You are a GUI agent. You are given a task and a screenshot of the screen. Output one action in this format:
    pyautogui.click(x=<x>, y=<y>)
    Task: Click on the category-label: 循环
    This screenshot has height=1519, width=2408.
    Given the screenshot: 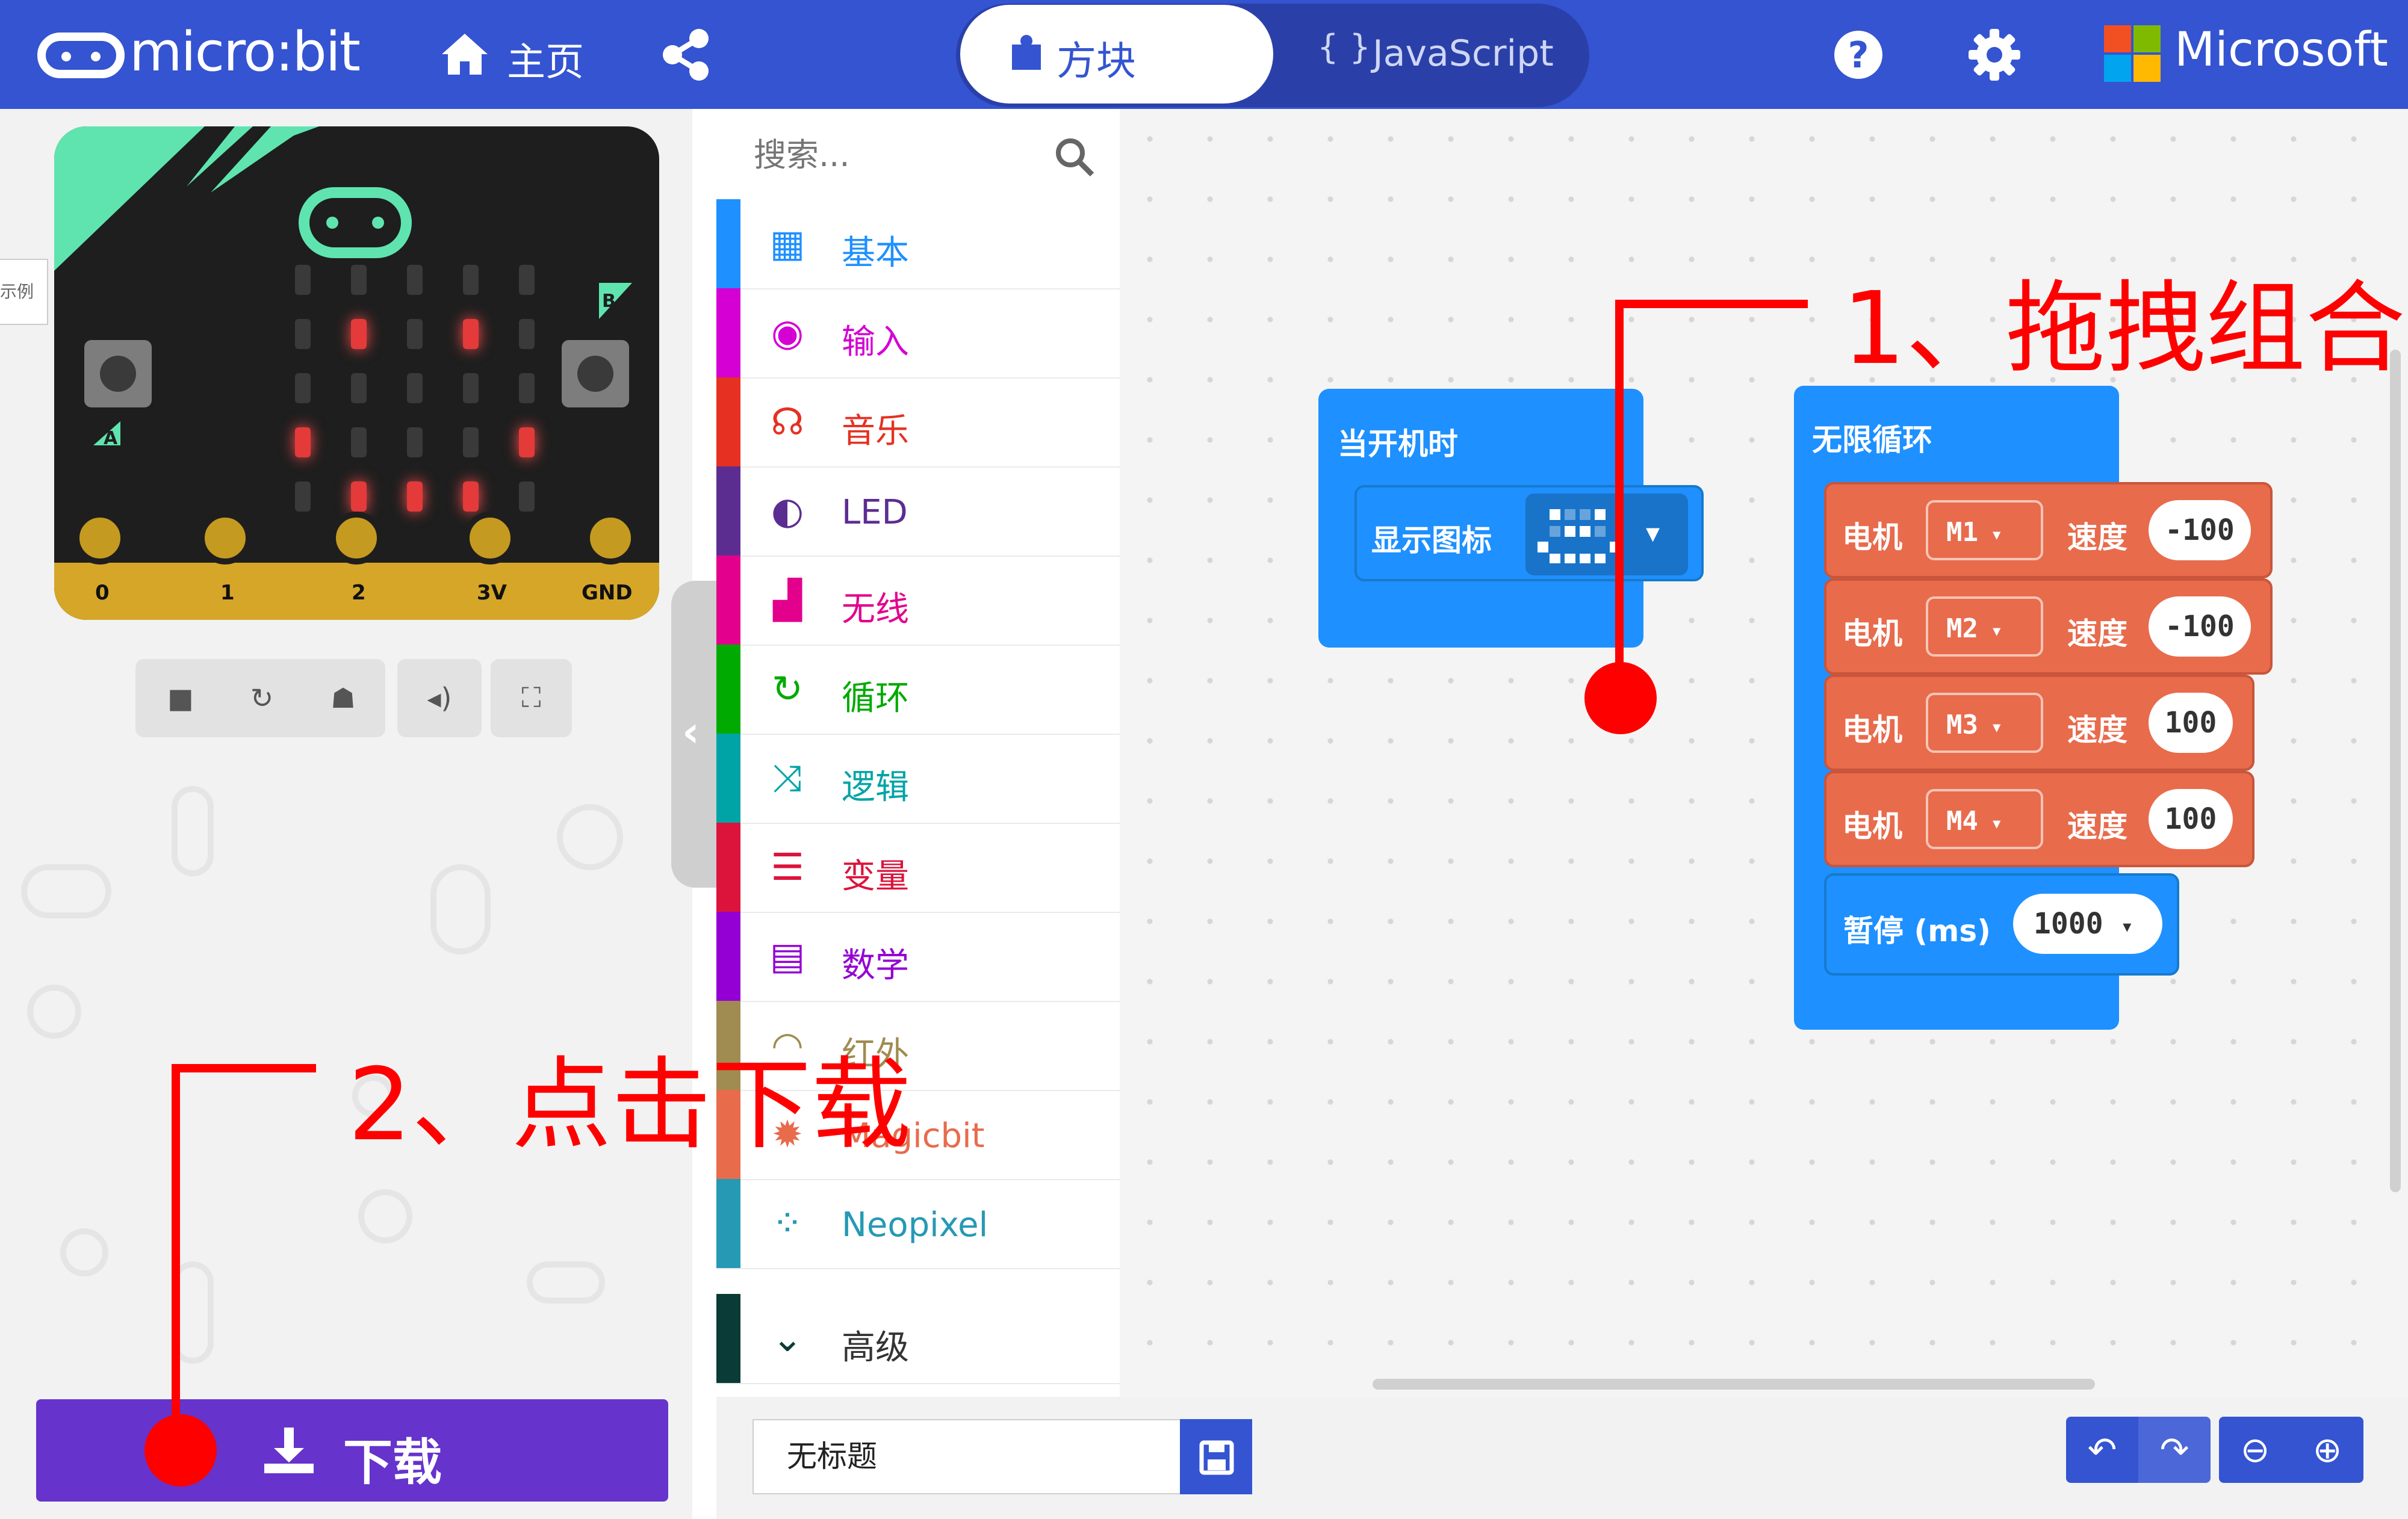 What is the action you would take?
    pyautogui.click(x=875, y=698)
    